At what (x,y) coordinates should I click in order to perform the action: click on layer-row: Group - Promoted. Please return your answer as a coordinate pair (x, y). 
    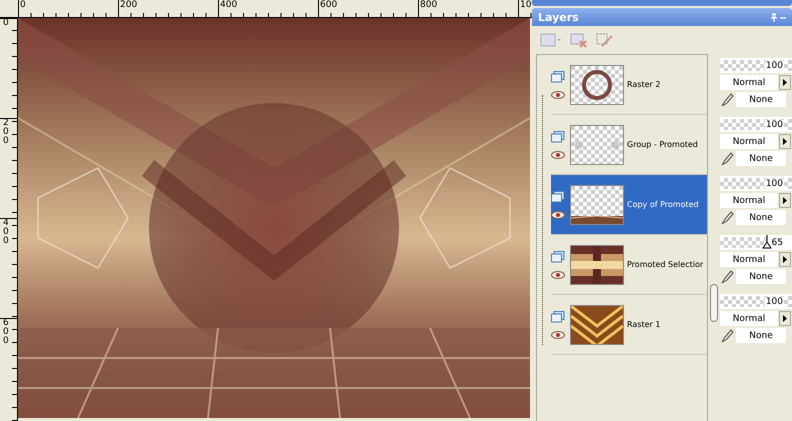
    Looking at the image, I should click on (629, 145).